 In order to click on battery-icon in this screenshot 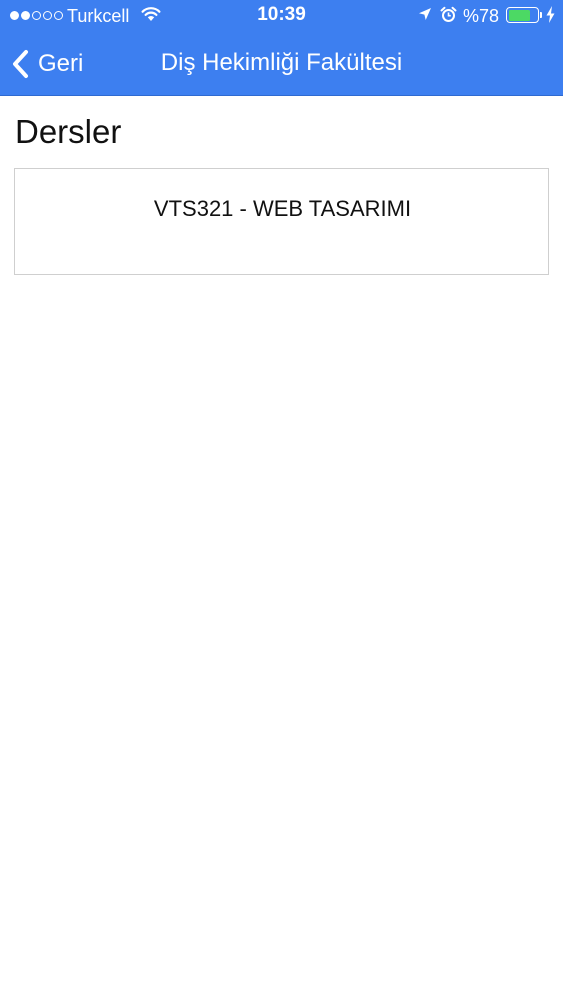, I will do `click(522, 15)`.